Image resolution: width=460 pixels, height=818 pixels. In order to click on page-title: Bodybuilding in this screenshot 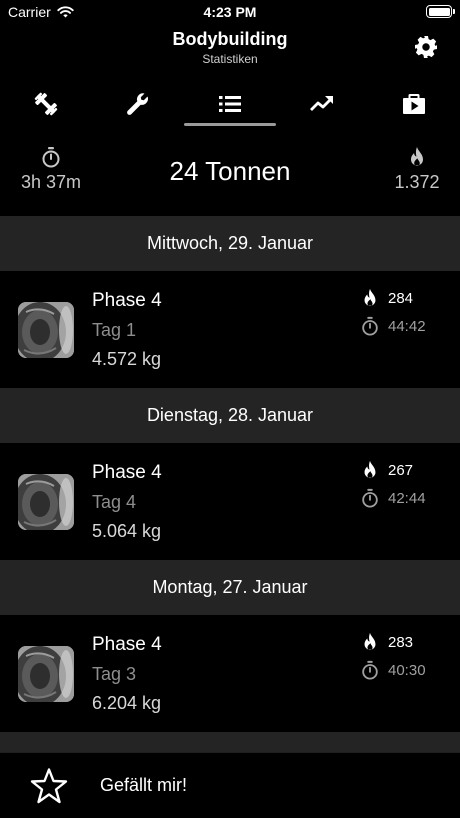, I will do `click(230, 39)`.